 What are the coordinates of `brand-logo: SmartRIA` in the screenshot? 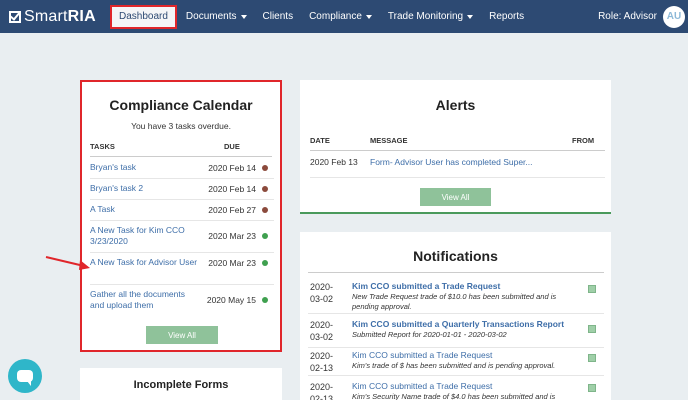 It's located at (59, 17).